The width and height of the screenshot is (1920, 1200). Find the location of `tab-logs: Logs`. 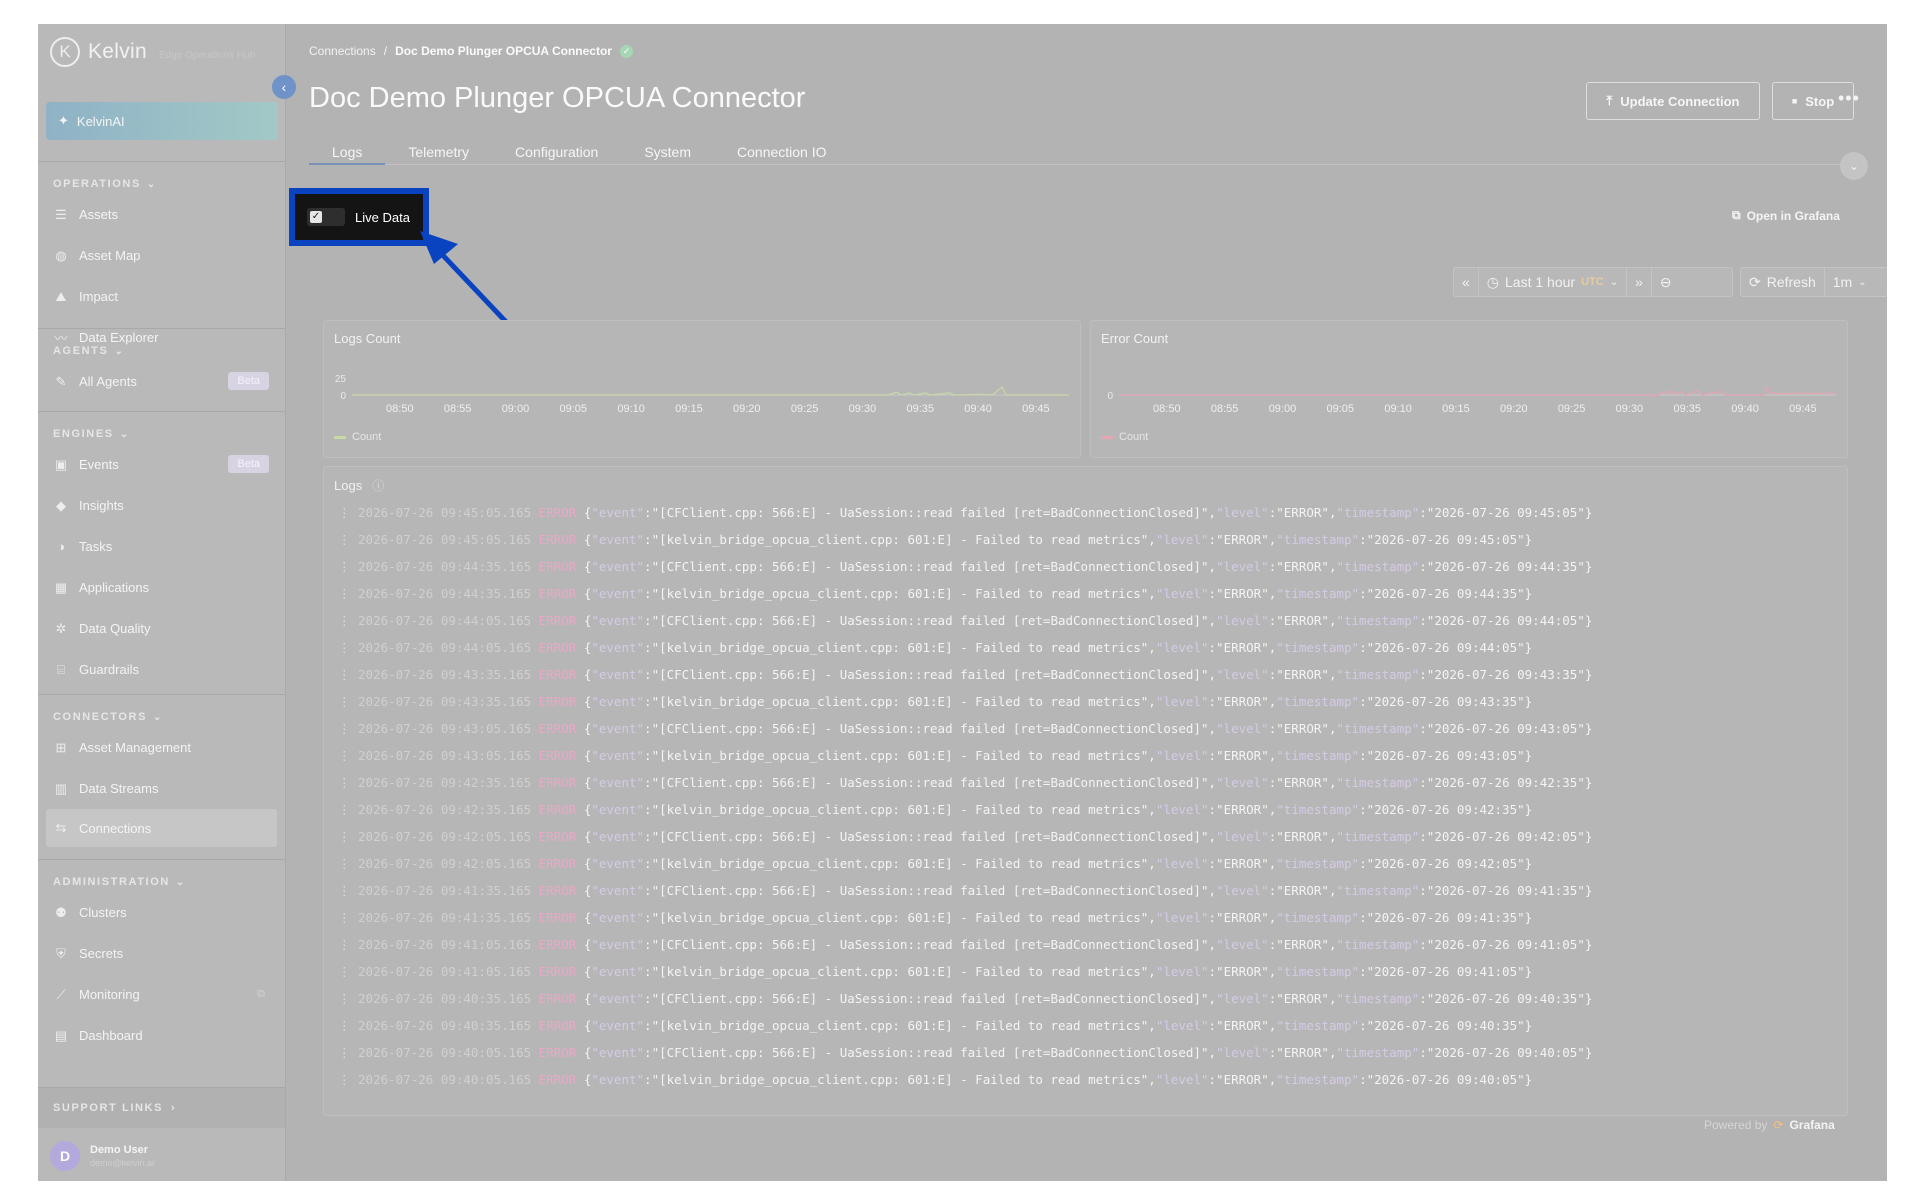

tab-logs: Logs is located at coordinates (347, 152).